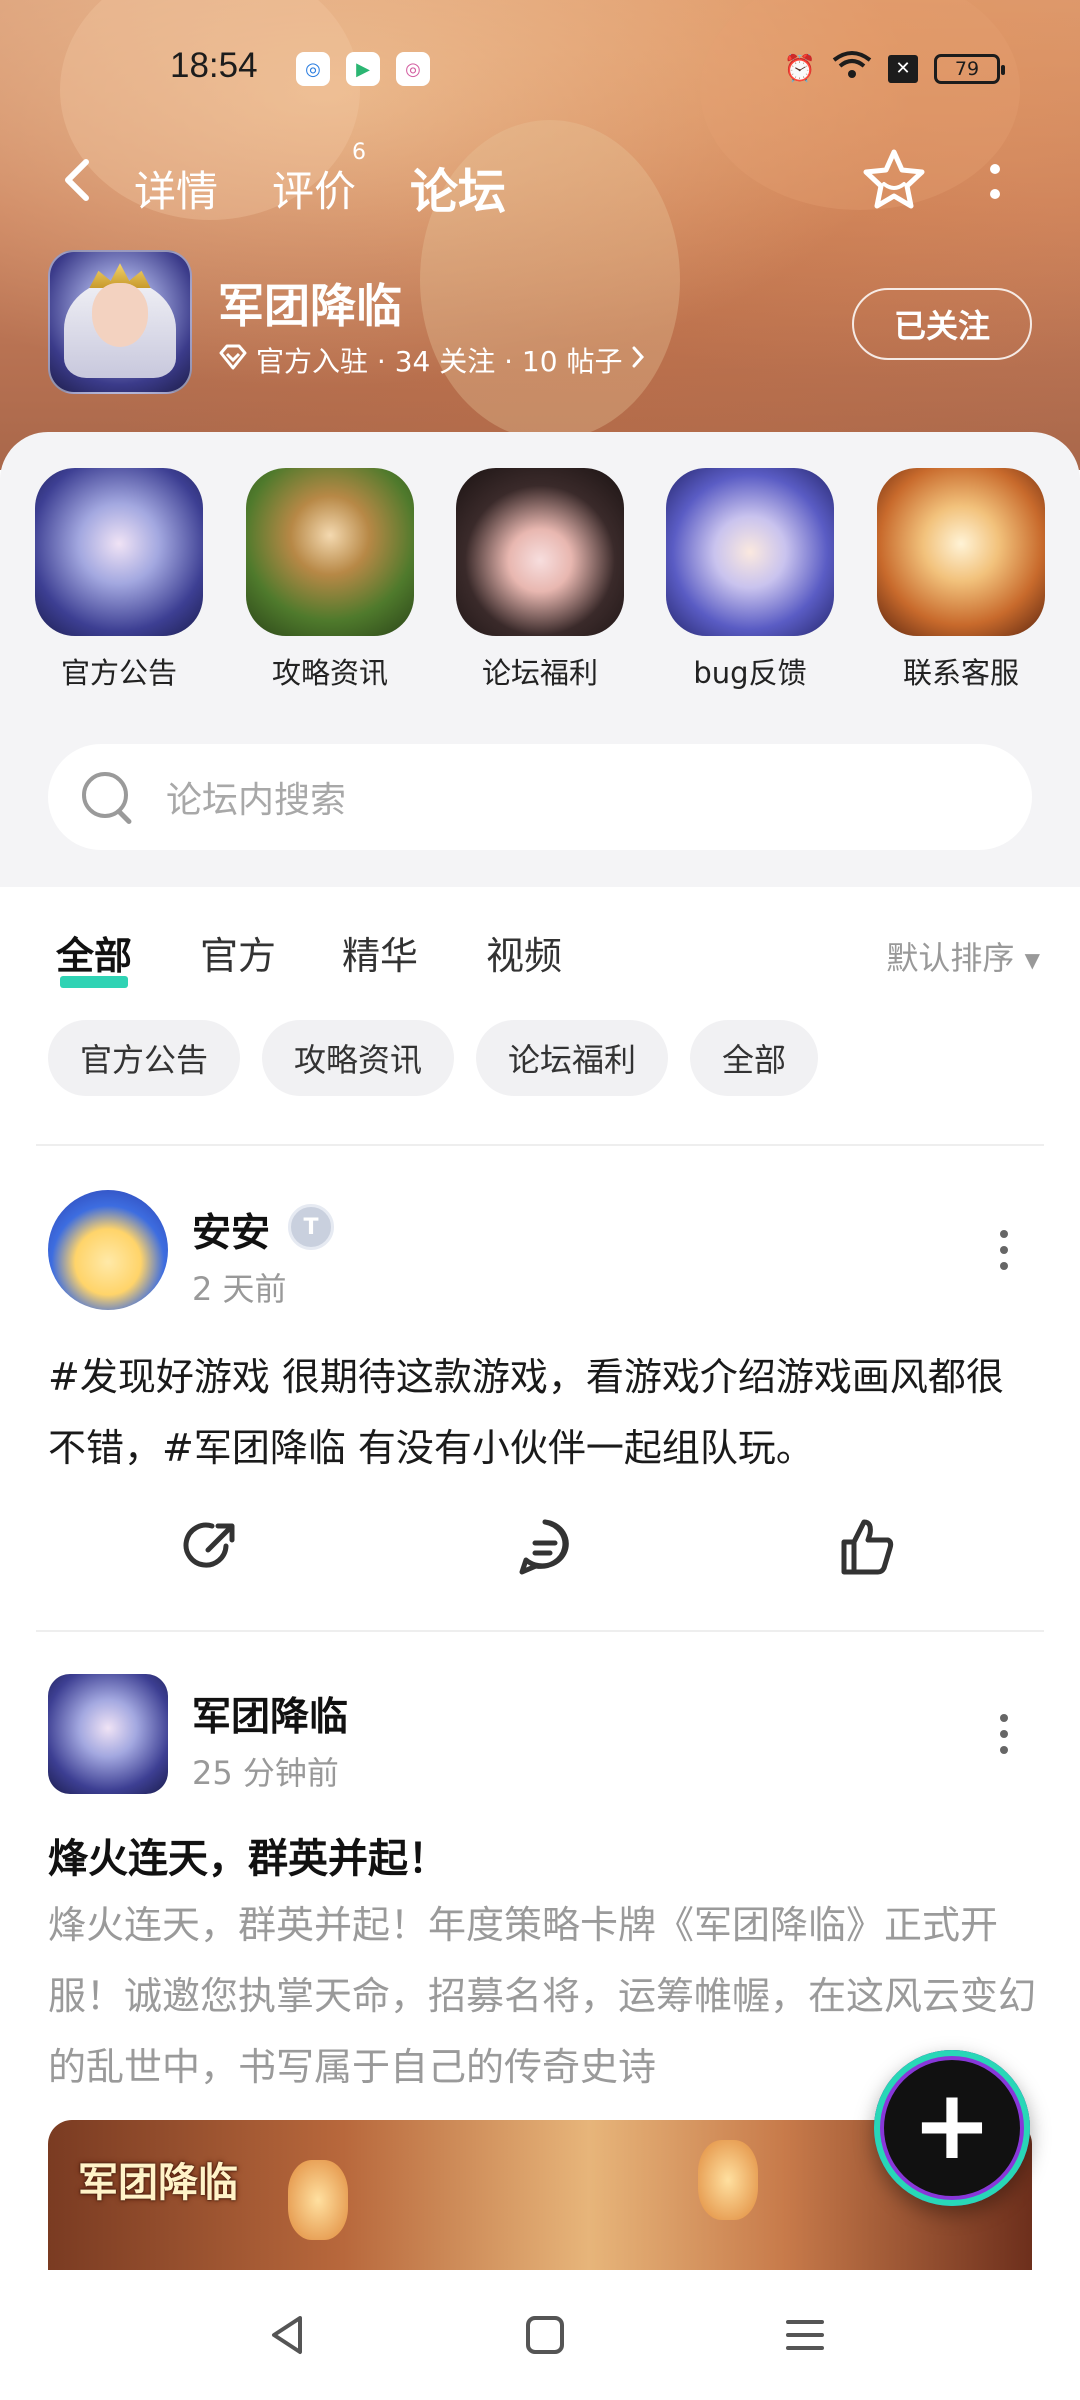 The width and height of the screenshot is (1080, 2400). Describe the element at coordinates (107, 797) in the screenshot. I see `search-icon` at that location.